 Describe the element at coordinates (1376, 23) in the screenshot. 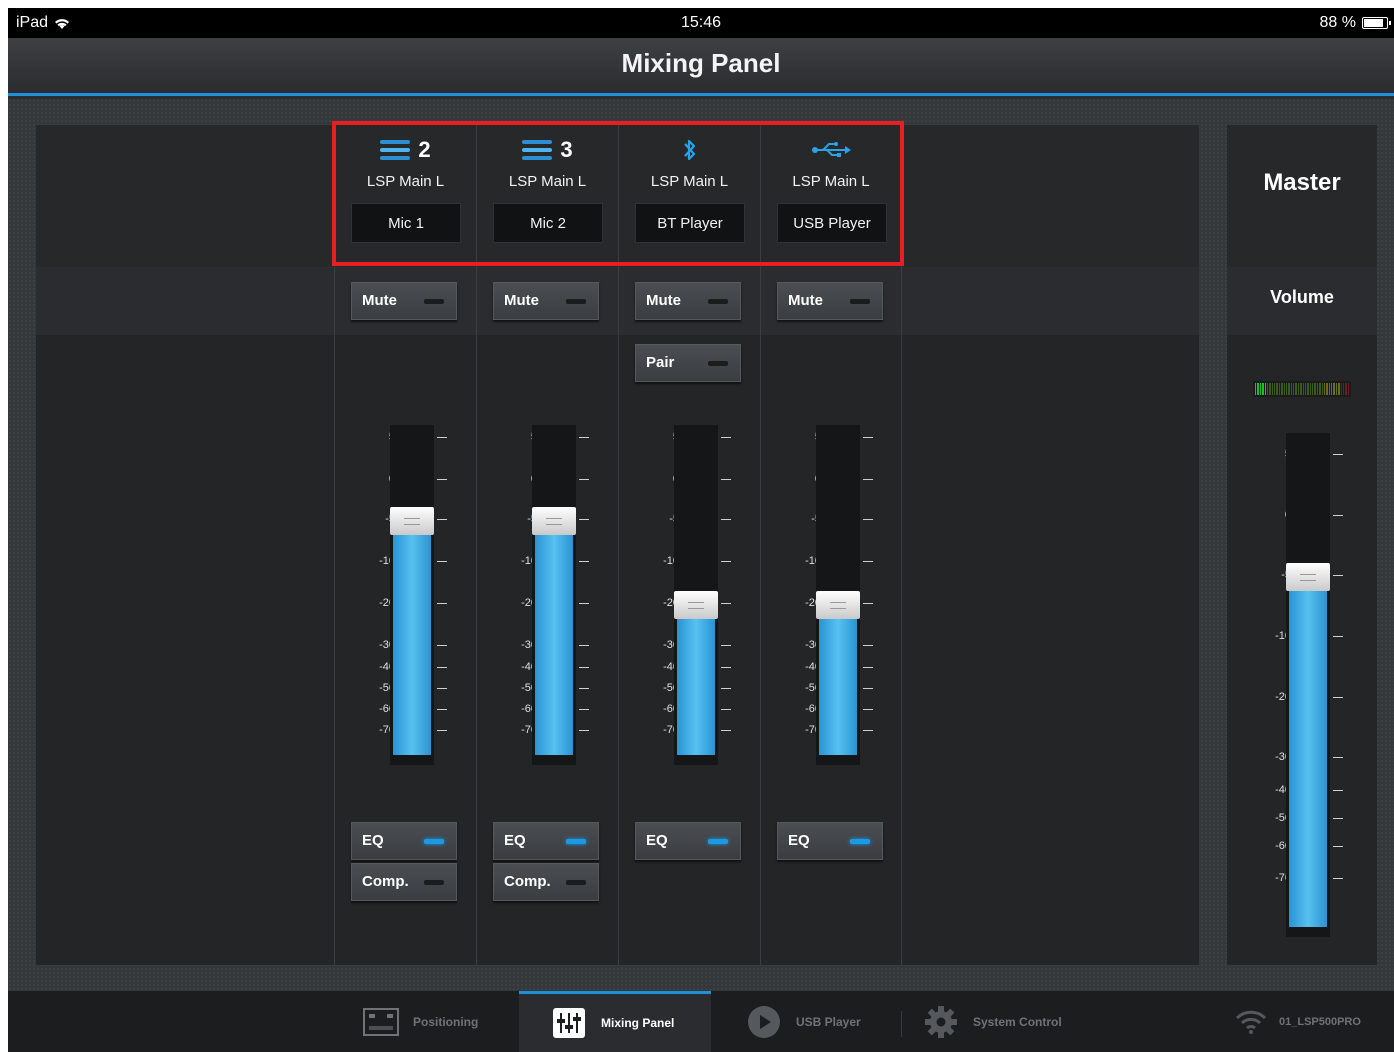

I see `battery-icon` at that location.